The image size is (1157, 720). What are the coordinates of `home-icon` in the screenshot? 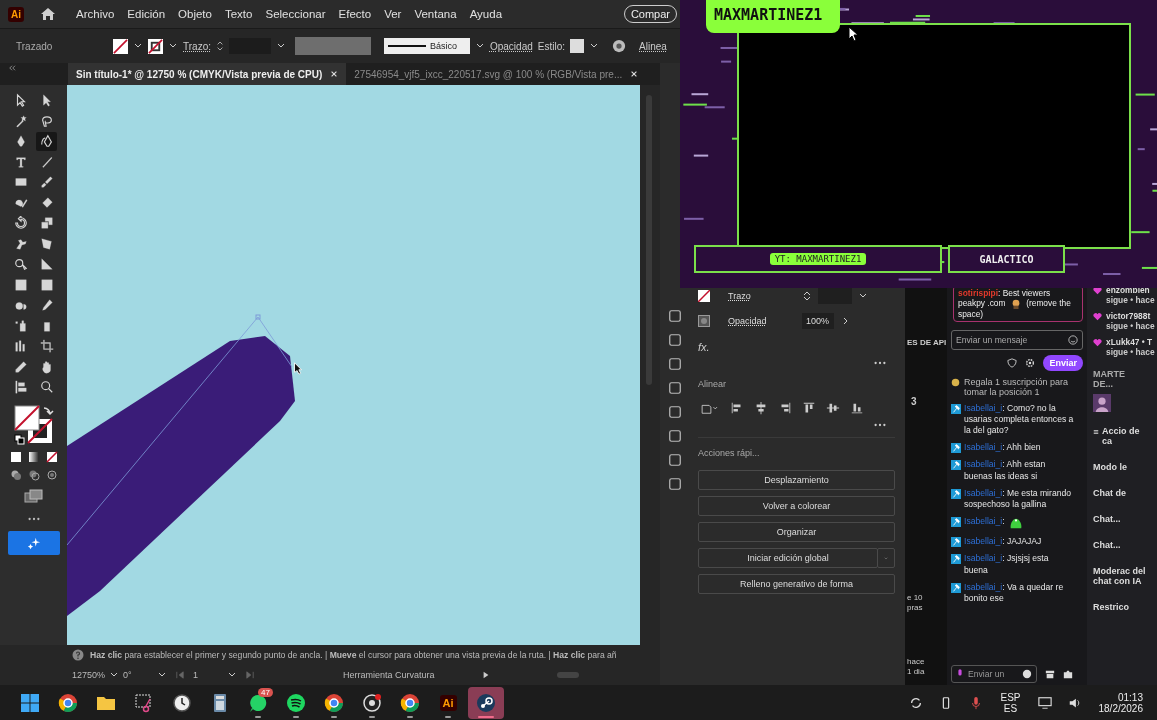 It's located at (48, 14).